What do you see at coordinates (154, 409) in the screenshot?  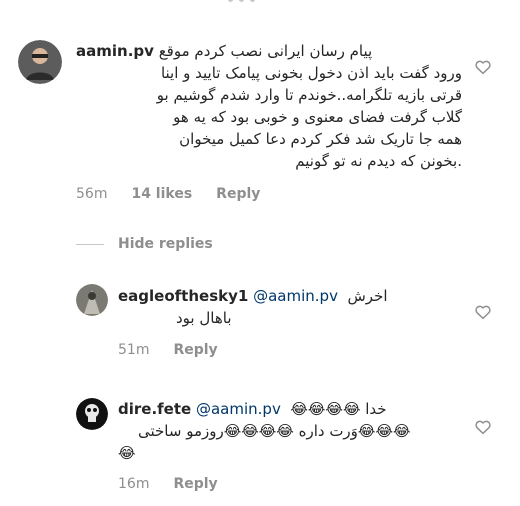 I see `username: dire.fete` at bounding box center [154, 409].